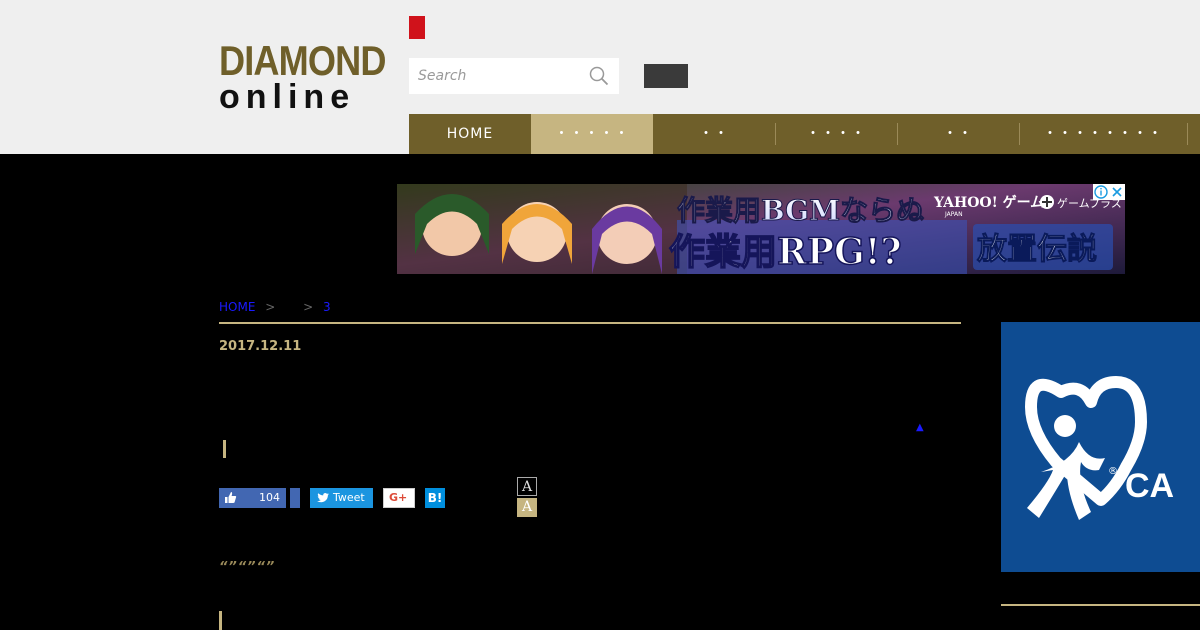  Describe the element at coordinates (1117, 192) in the screenshot. I see `close-icon` at that location.